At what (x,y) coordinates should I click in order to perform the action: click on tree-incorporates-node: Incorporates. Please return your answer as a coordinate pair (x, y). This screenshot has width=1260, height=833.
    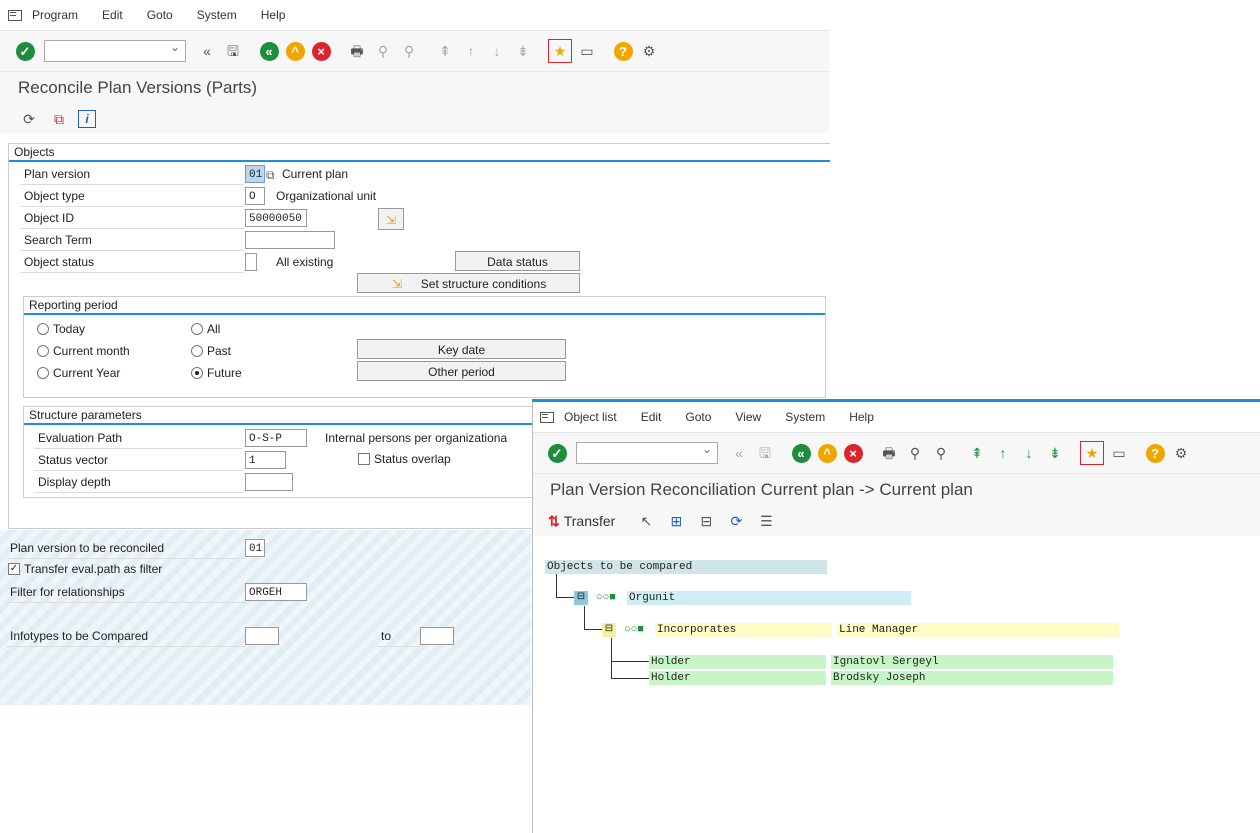
    Looking at the image, I should click on (743, 630).